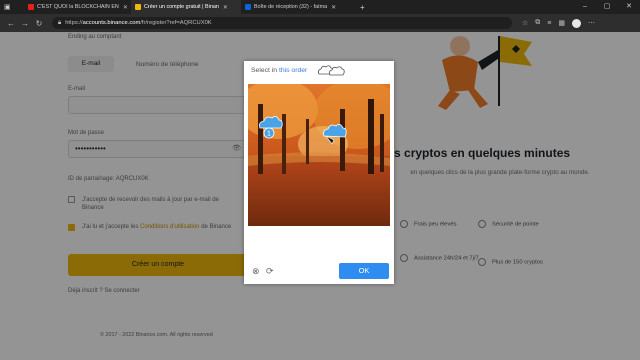 This screenshot has height=360, width=640. I want to click on collections-icon: ▦, so click(561, 23).